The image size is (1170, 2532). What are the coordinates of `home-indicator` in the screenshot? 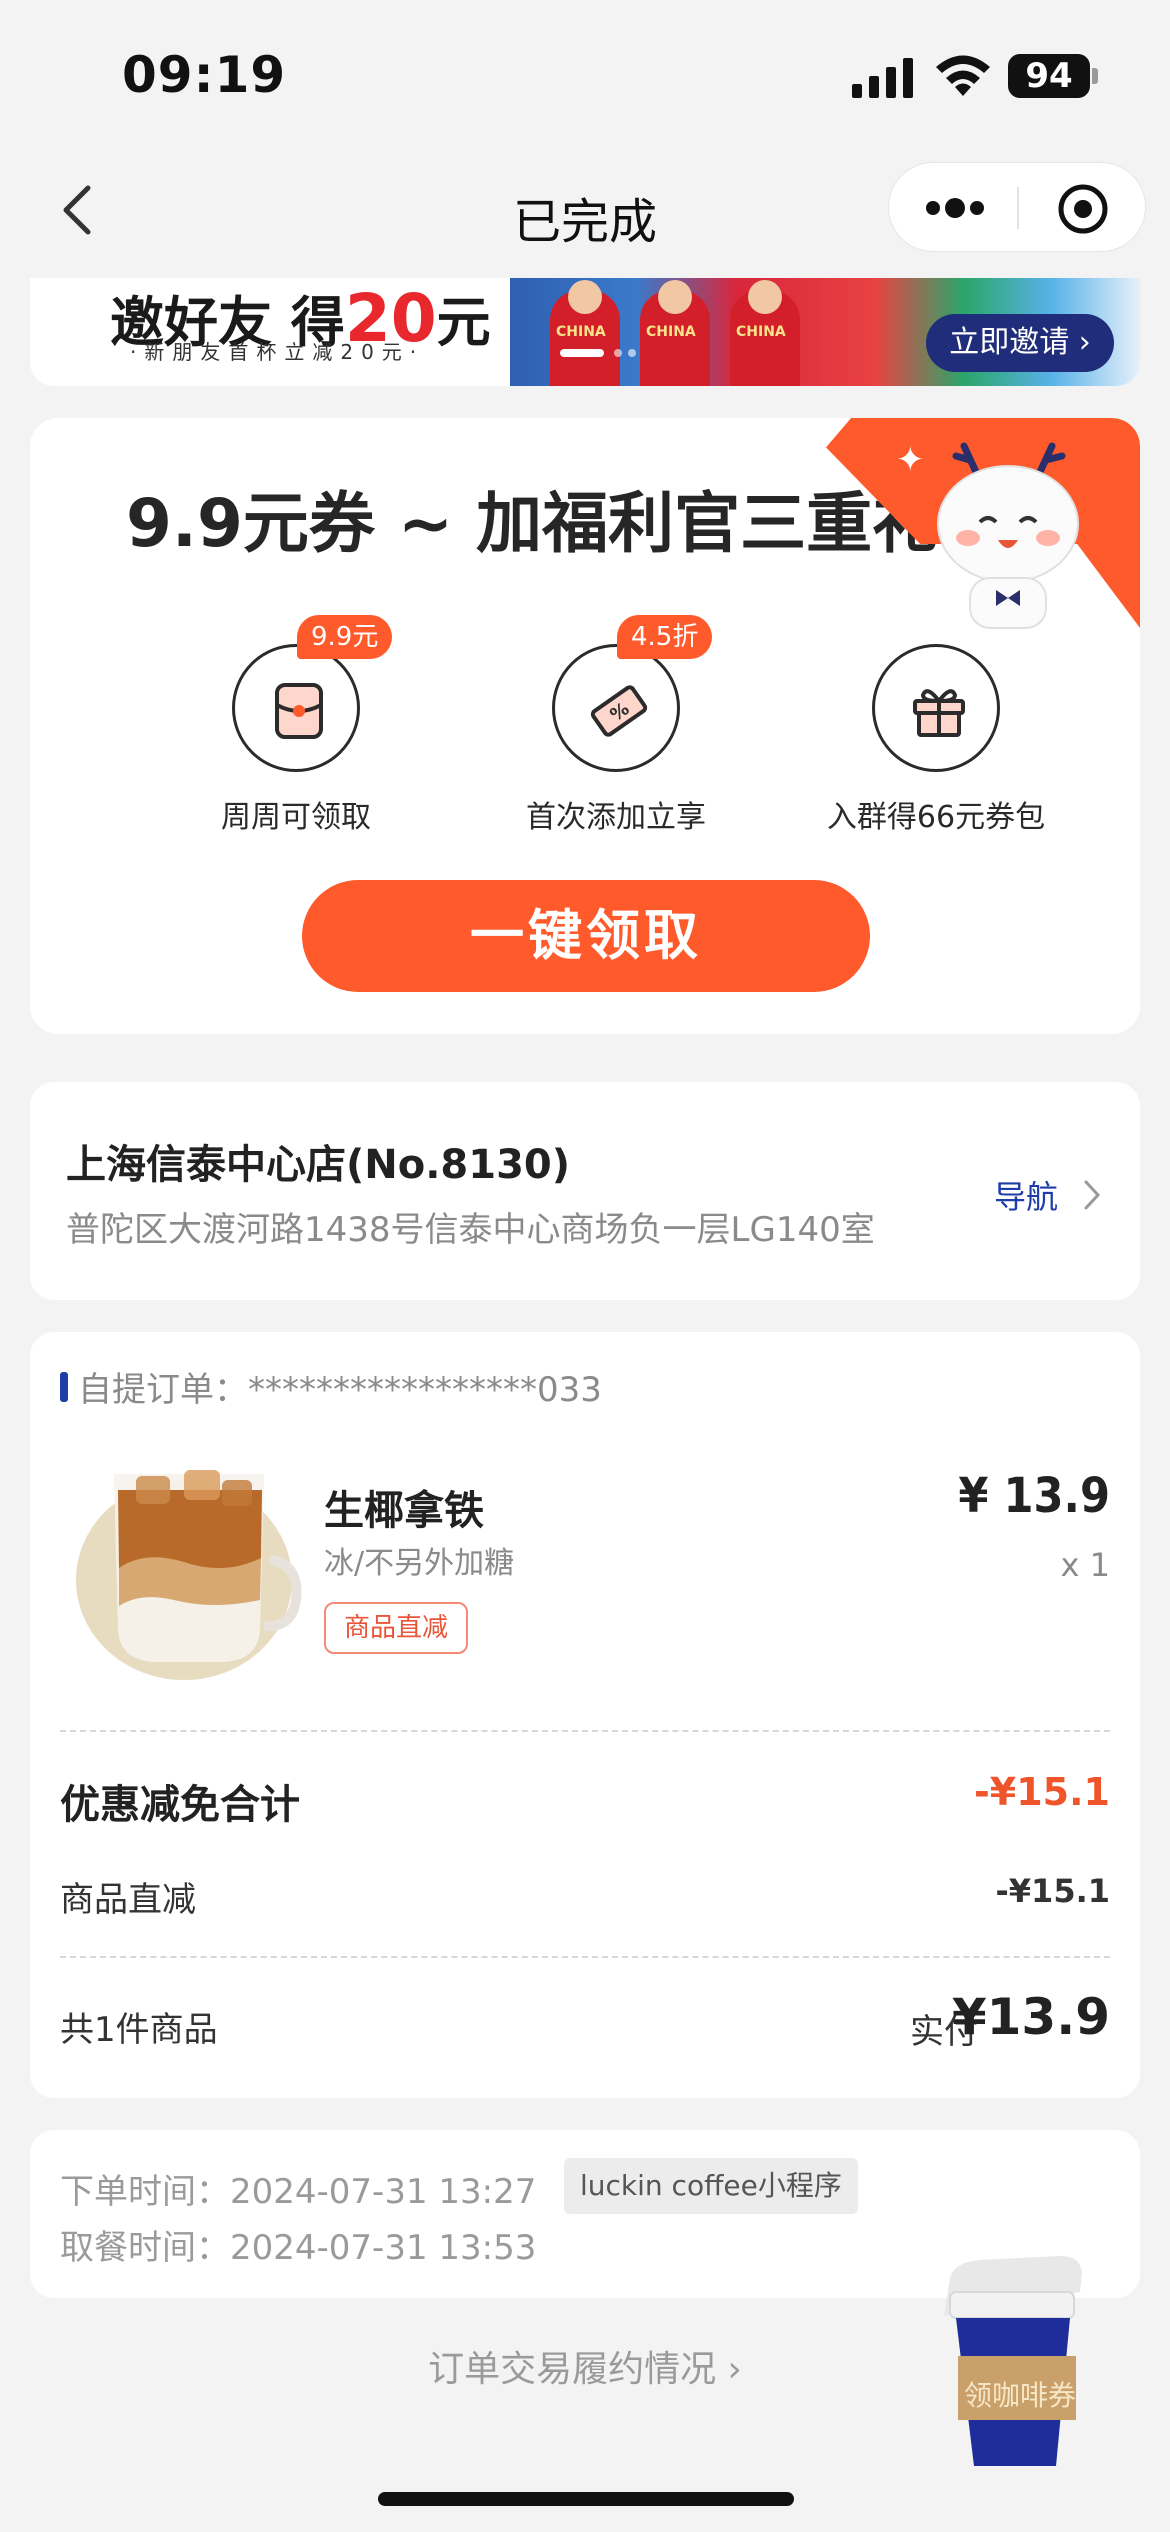 It's located at (586, 2499).